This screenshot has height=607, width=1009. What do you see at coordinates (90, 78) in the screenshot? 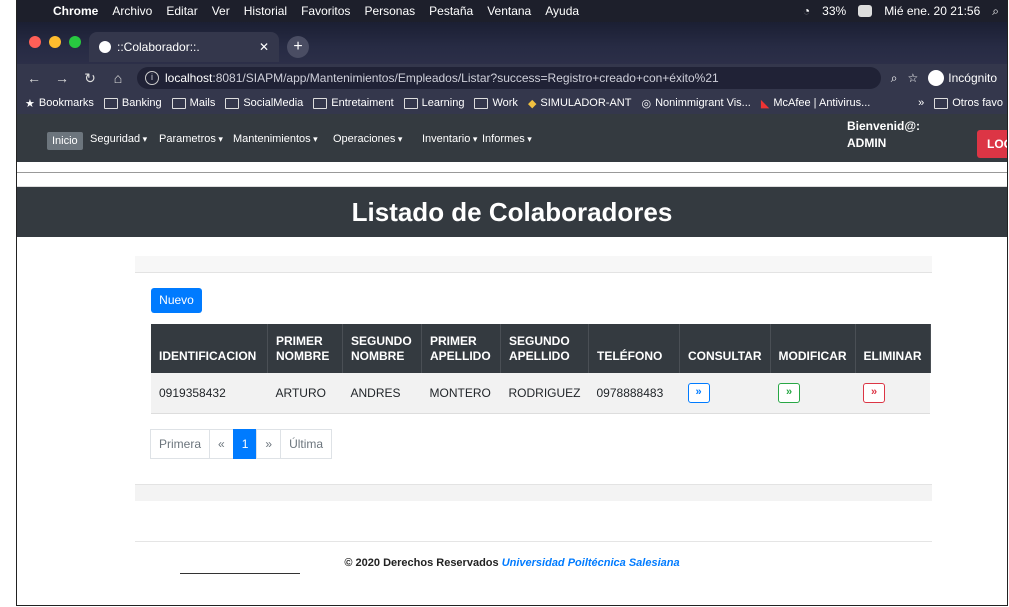
I see `reload-icon: ↻` at bounding box center [90, 78].